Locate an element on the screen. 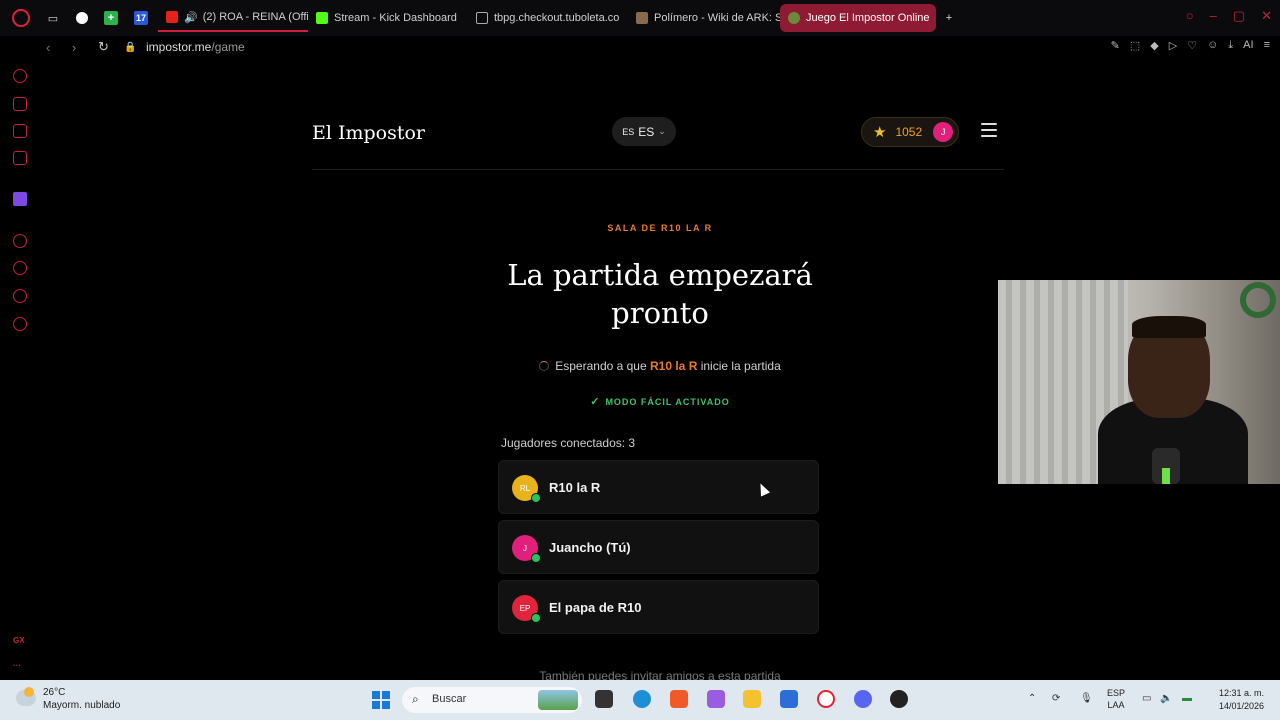 The height and width of the screenshot is (720, 1280). clock: 12:31 a. m. 14/01/2026 is located at coordinates (1236, 700).